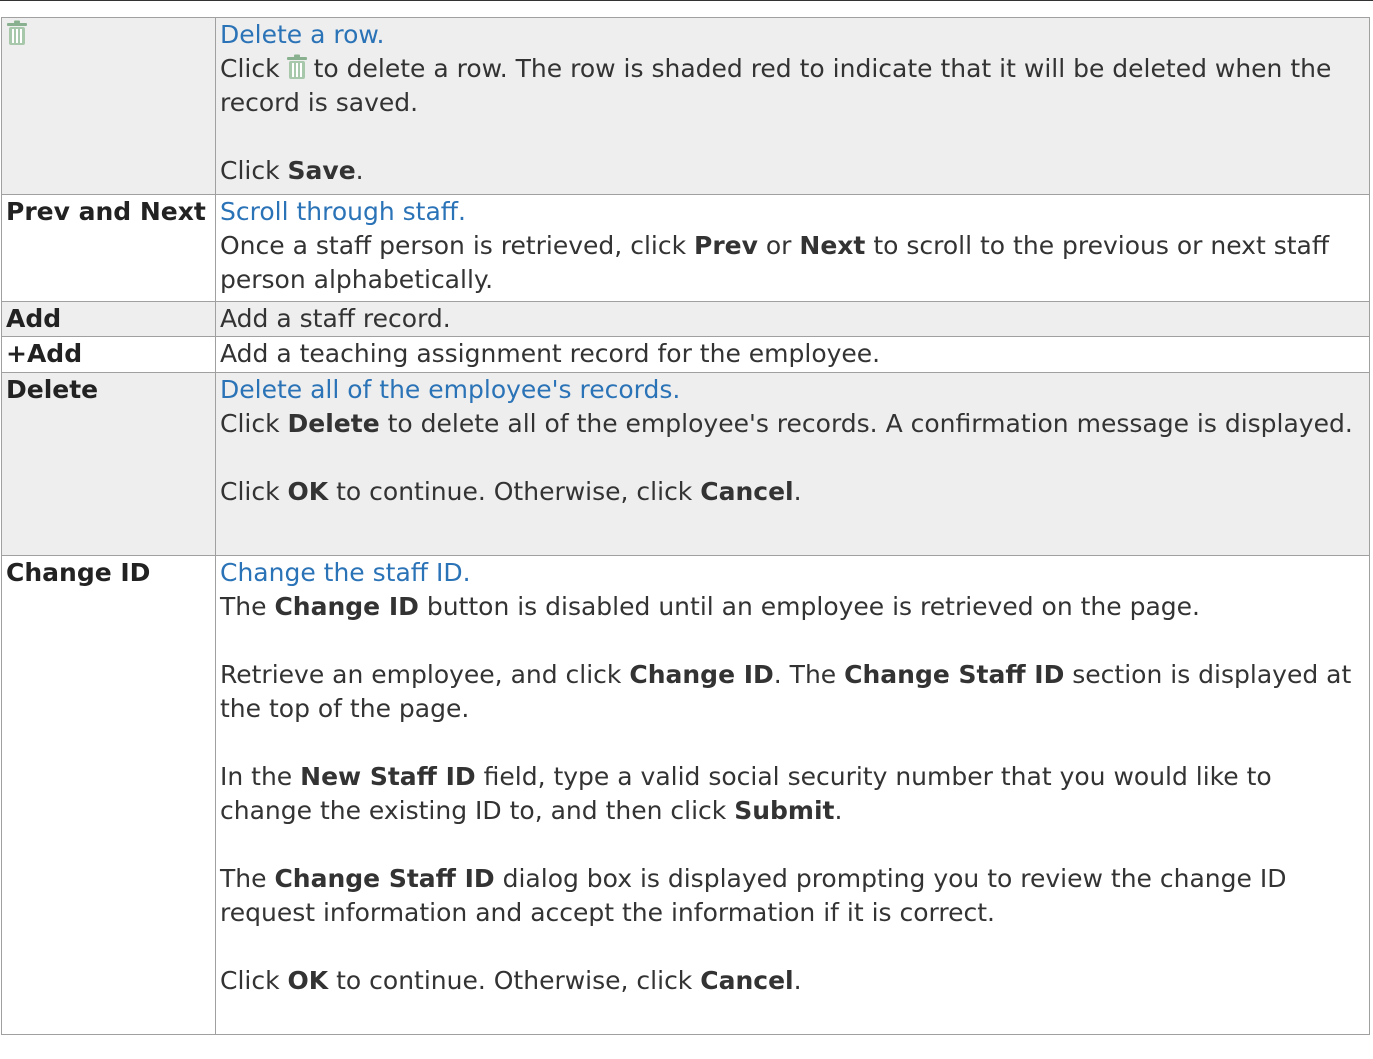  Describe the element at coordinates (686, 0) in the screenshot. I see `top-divider` at that location.